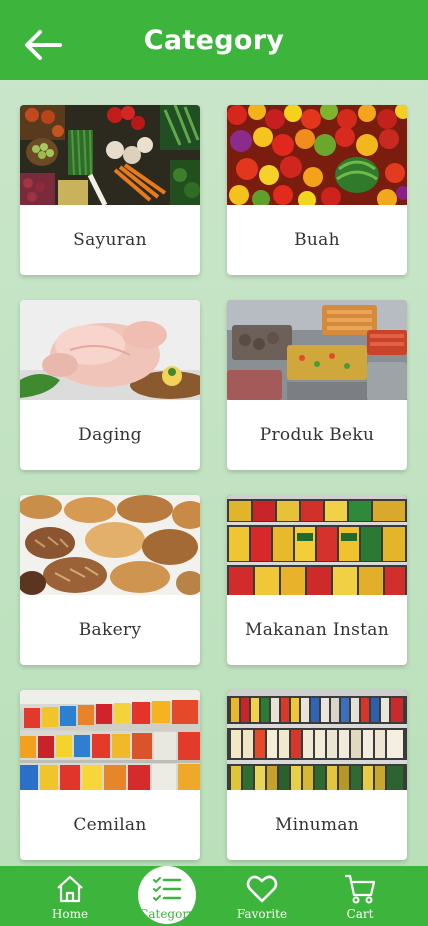  I want to click on list-check-icon, so click(167, 889).